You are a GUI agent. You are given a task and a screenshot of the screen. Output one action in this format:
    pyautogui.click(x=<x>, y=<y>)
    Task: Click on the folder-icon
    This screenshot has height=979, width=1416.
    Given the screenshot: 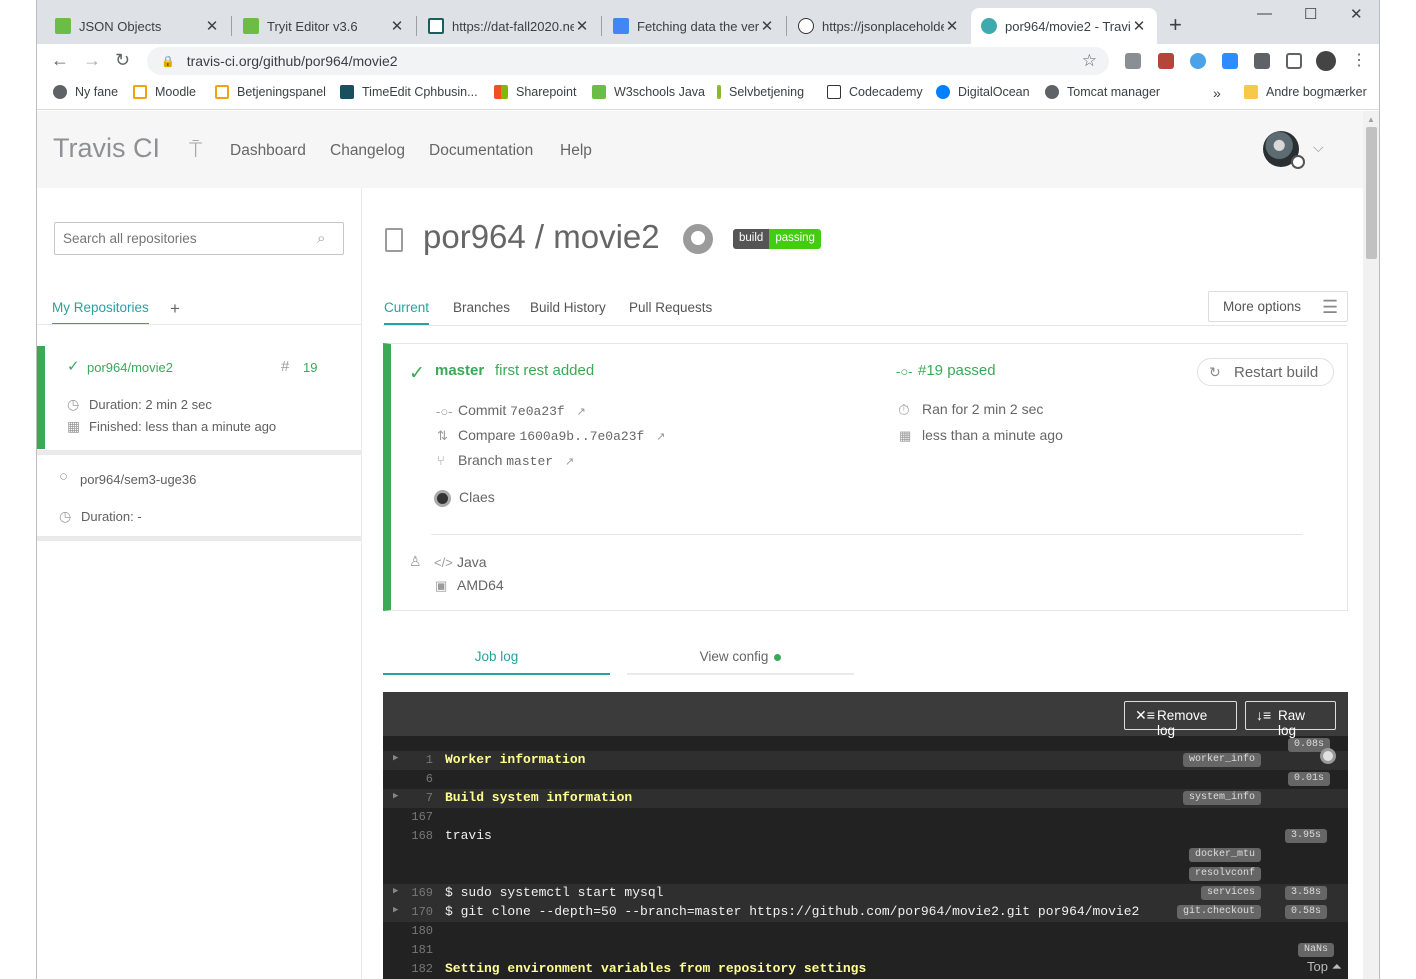 What is the action you would take?
    pyautogui.click(x=222, y=92)
    